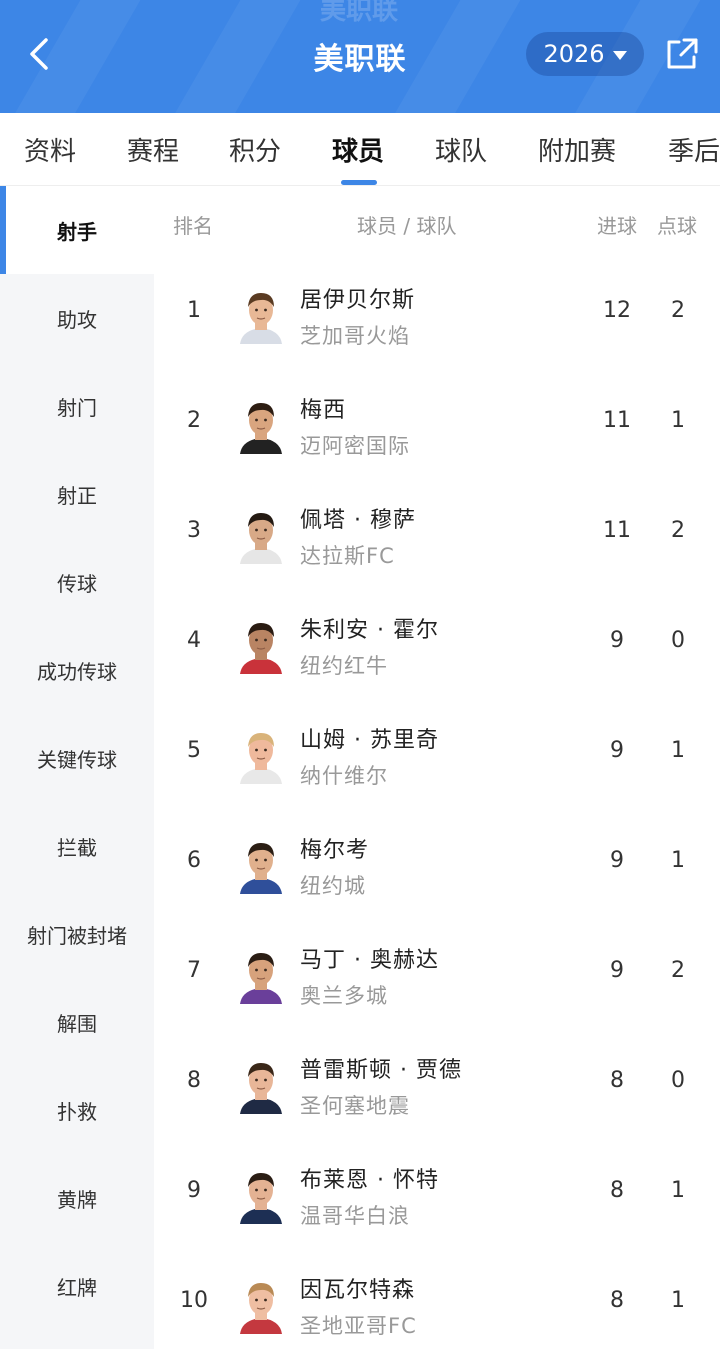  What do you see at coordinates (358, 300) in the screenshot?
I see `player-name: 居伊贝尔斯` at bounding box center [358, 300].